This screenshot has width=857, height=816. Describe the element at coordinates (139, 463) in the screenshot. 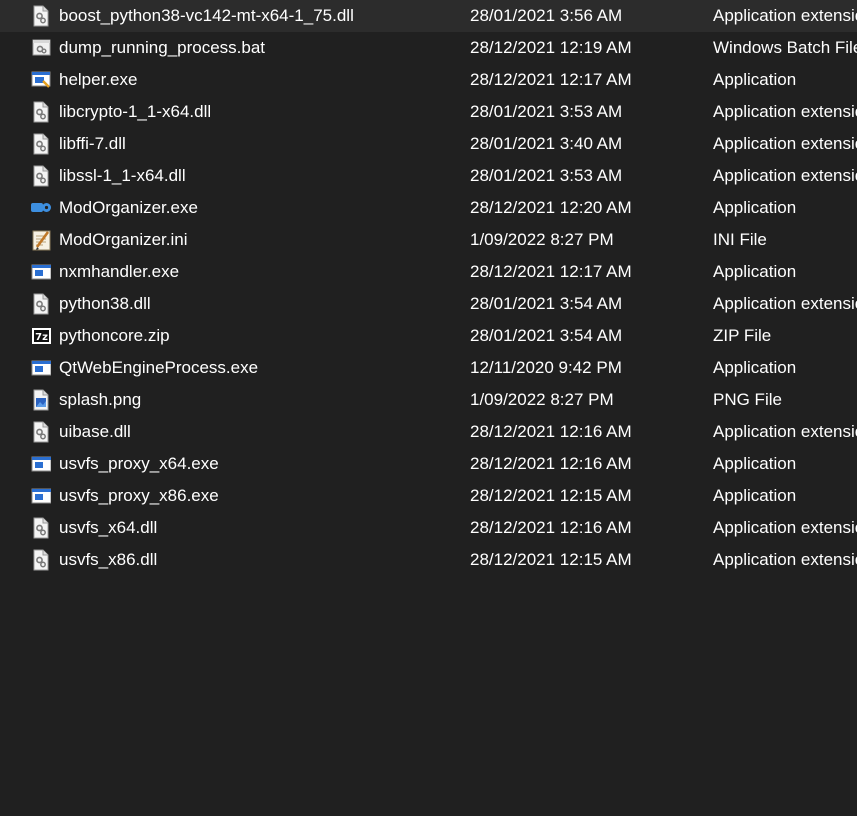

I see `file-name: usvfs_proxy_x64.exe` at that location.